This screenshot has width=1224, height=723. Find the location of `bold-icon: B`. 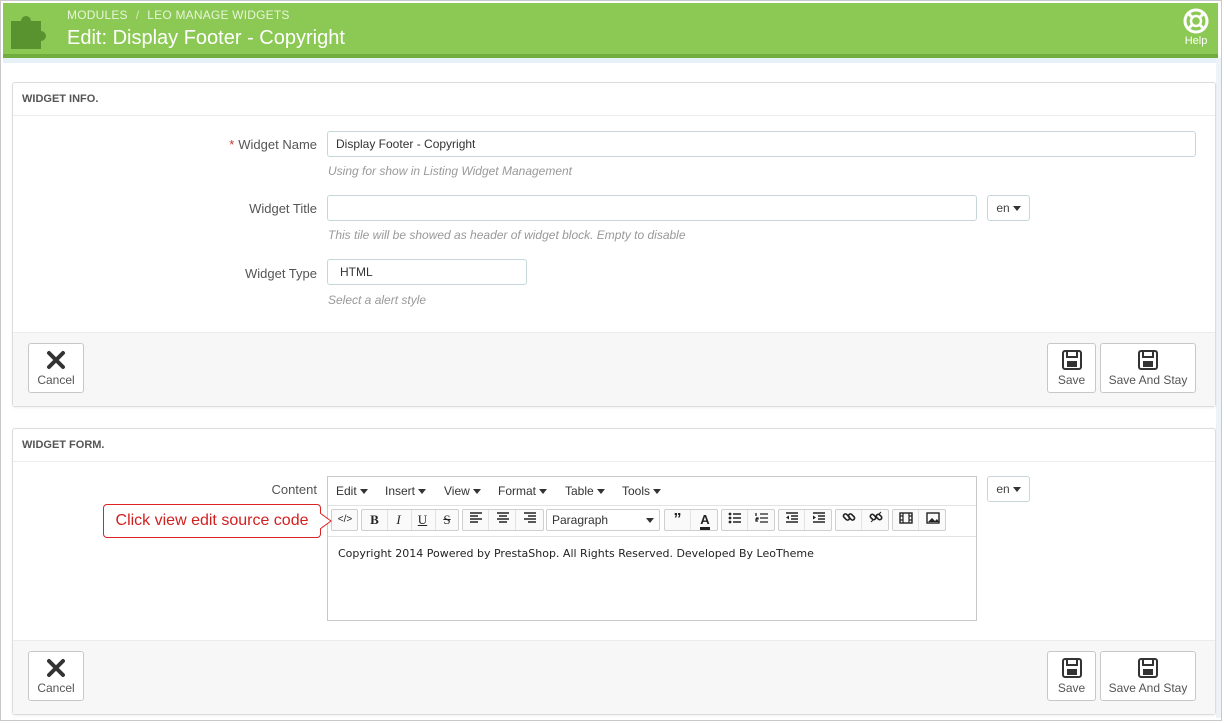

bold-icon: B is located at coordinates (374, 519).